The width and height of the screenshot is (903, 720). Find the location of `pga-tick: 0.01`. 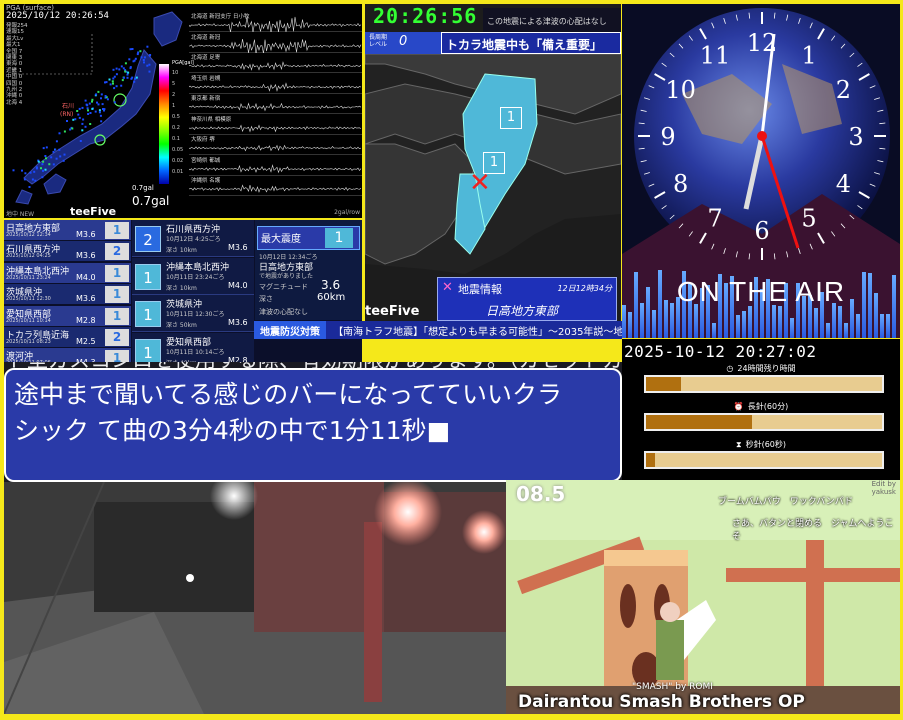

pga-tick: 0.01 is located at coordinates (178, 172).